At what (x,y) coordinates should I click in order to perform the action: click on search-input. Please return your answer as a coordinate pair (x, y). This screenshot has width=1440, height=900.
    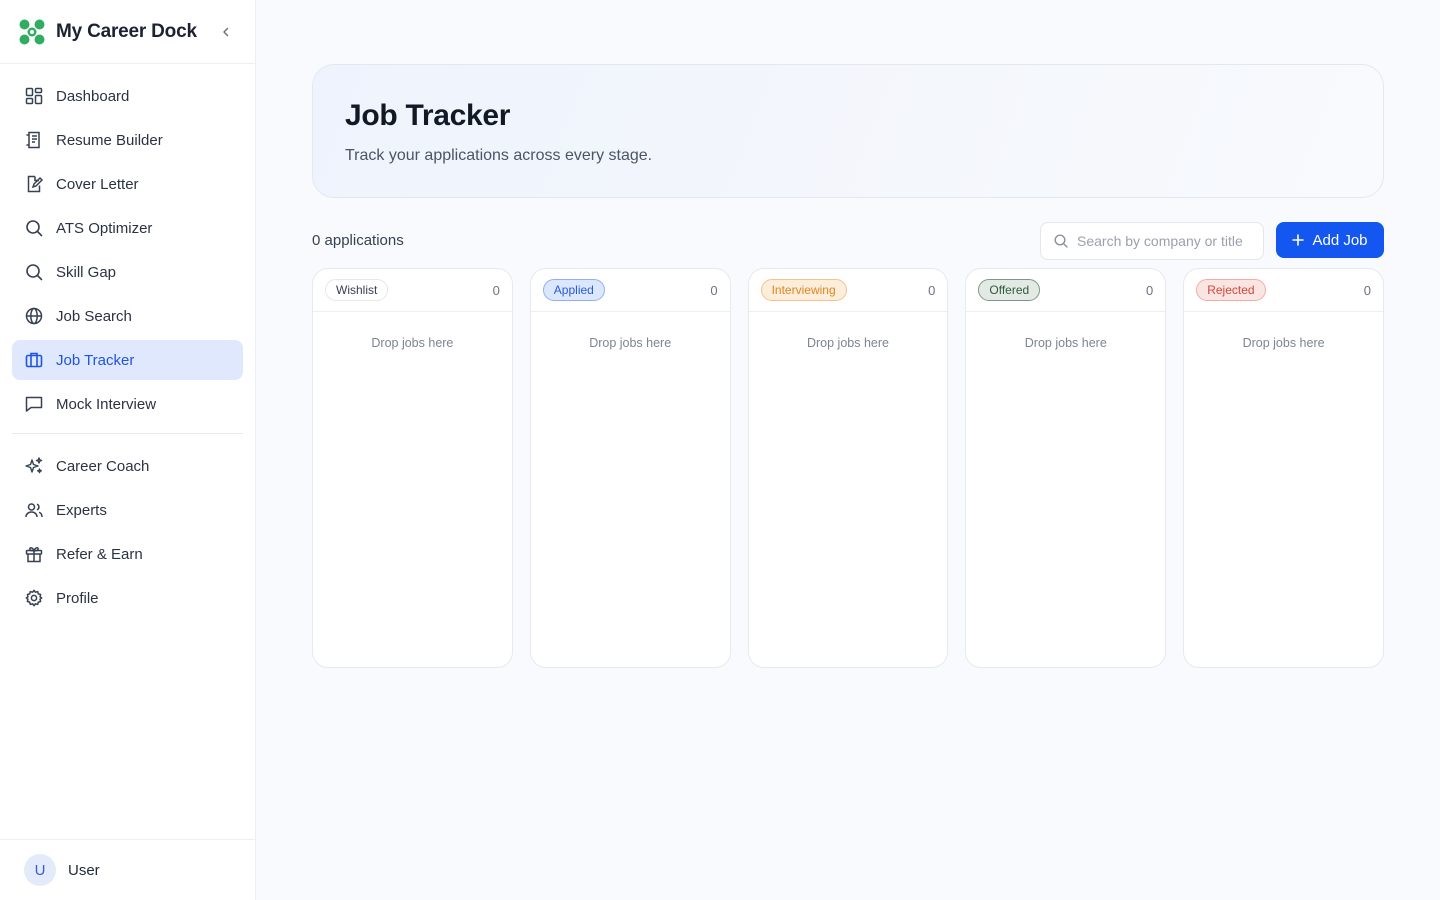
    Looking at the image, I should click on (1167, 241).